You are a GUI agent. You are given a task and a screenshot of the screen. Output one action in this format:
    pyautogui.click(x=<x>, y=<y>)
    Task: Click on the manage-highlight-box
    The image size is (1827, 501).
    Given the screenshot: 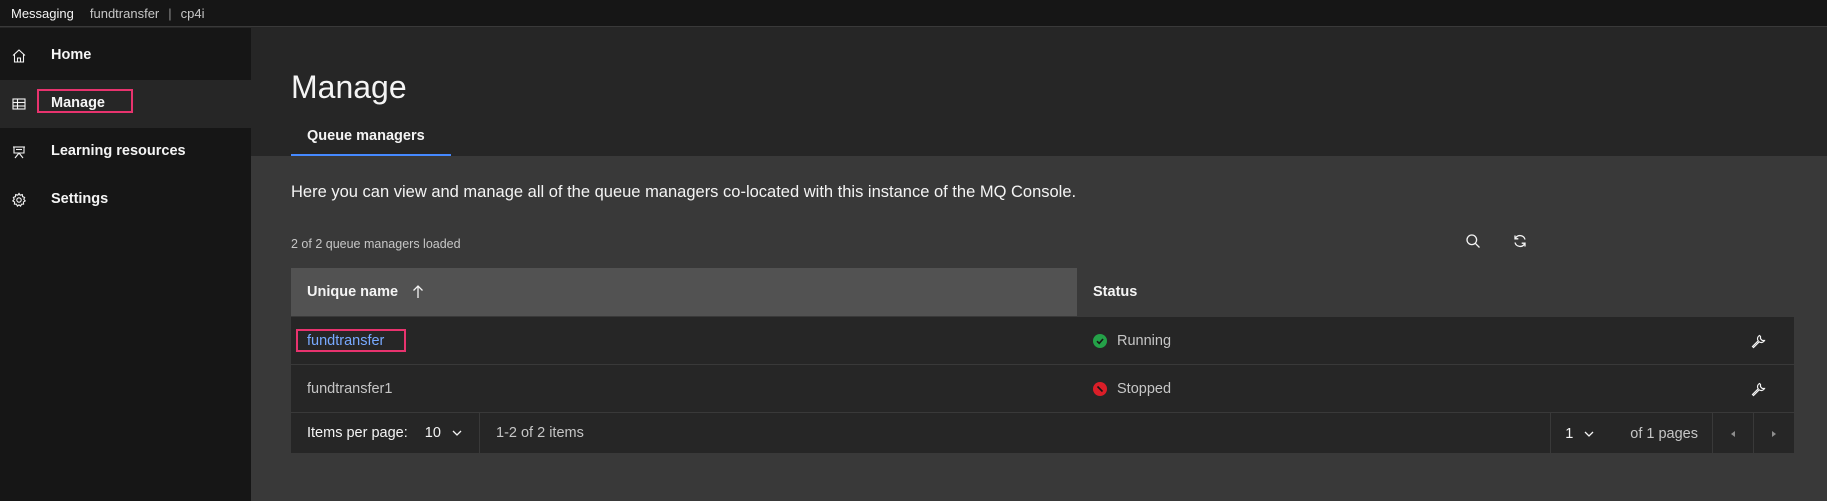 What is the action you would take?
    pyautogui.click(x=85, y=101)
    